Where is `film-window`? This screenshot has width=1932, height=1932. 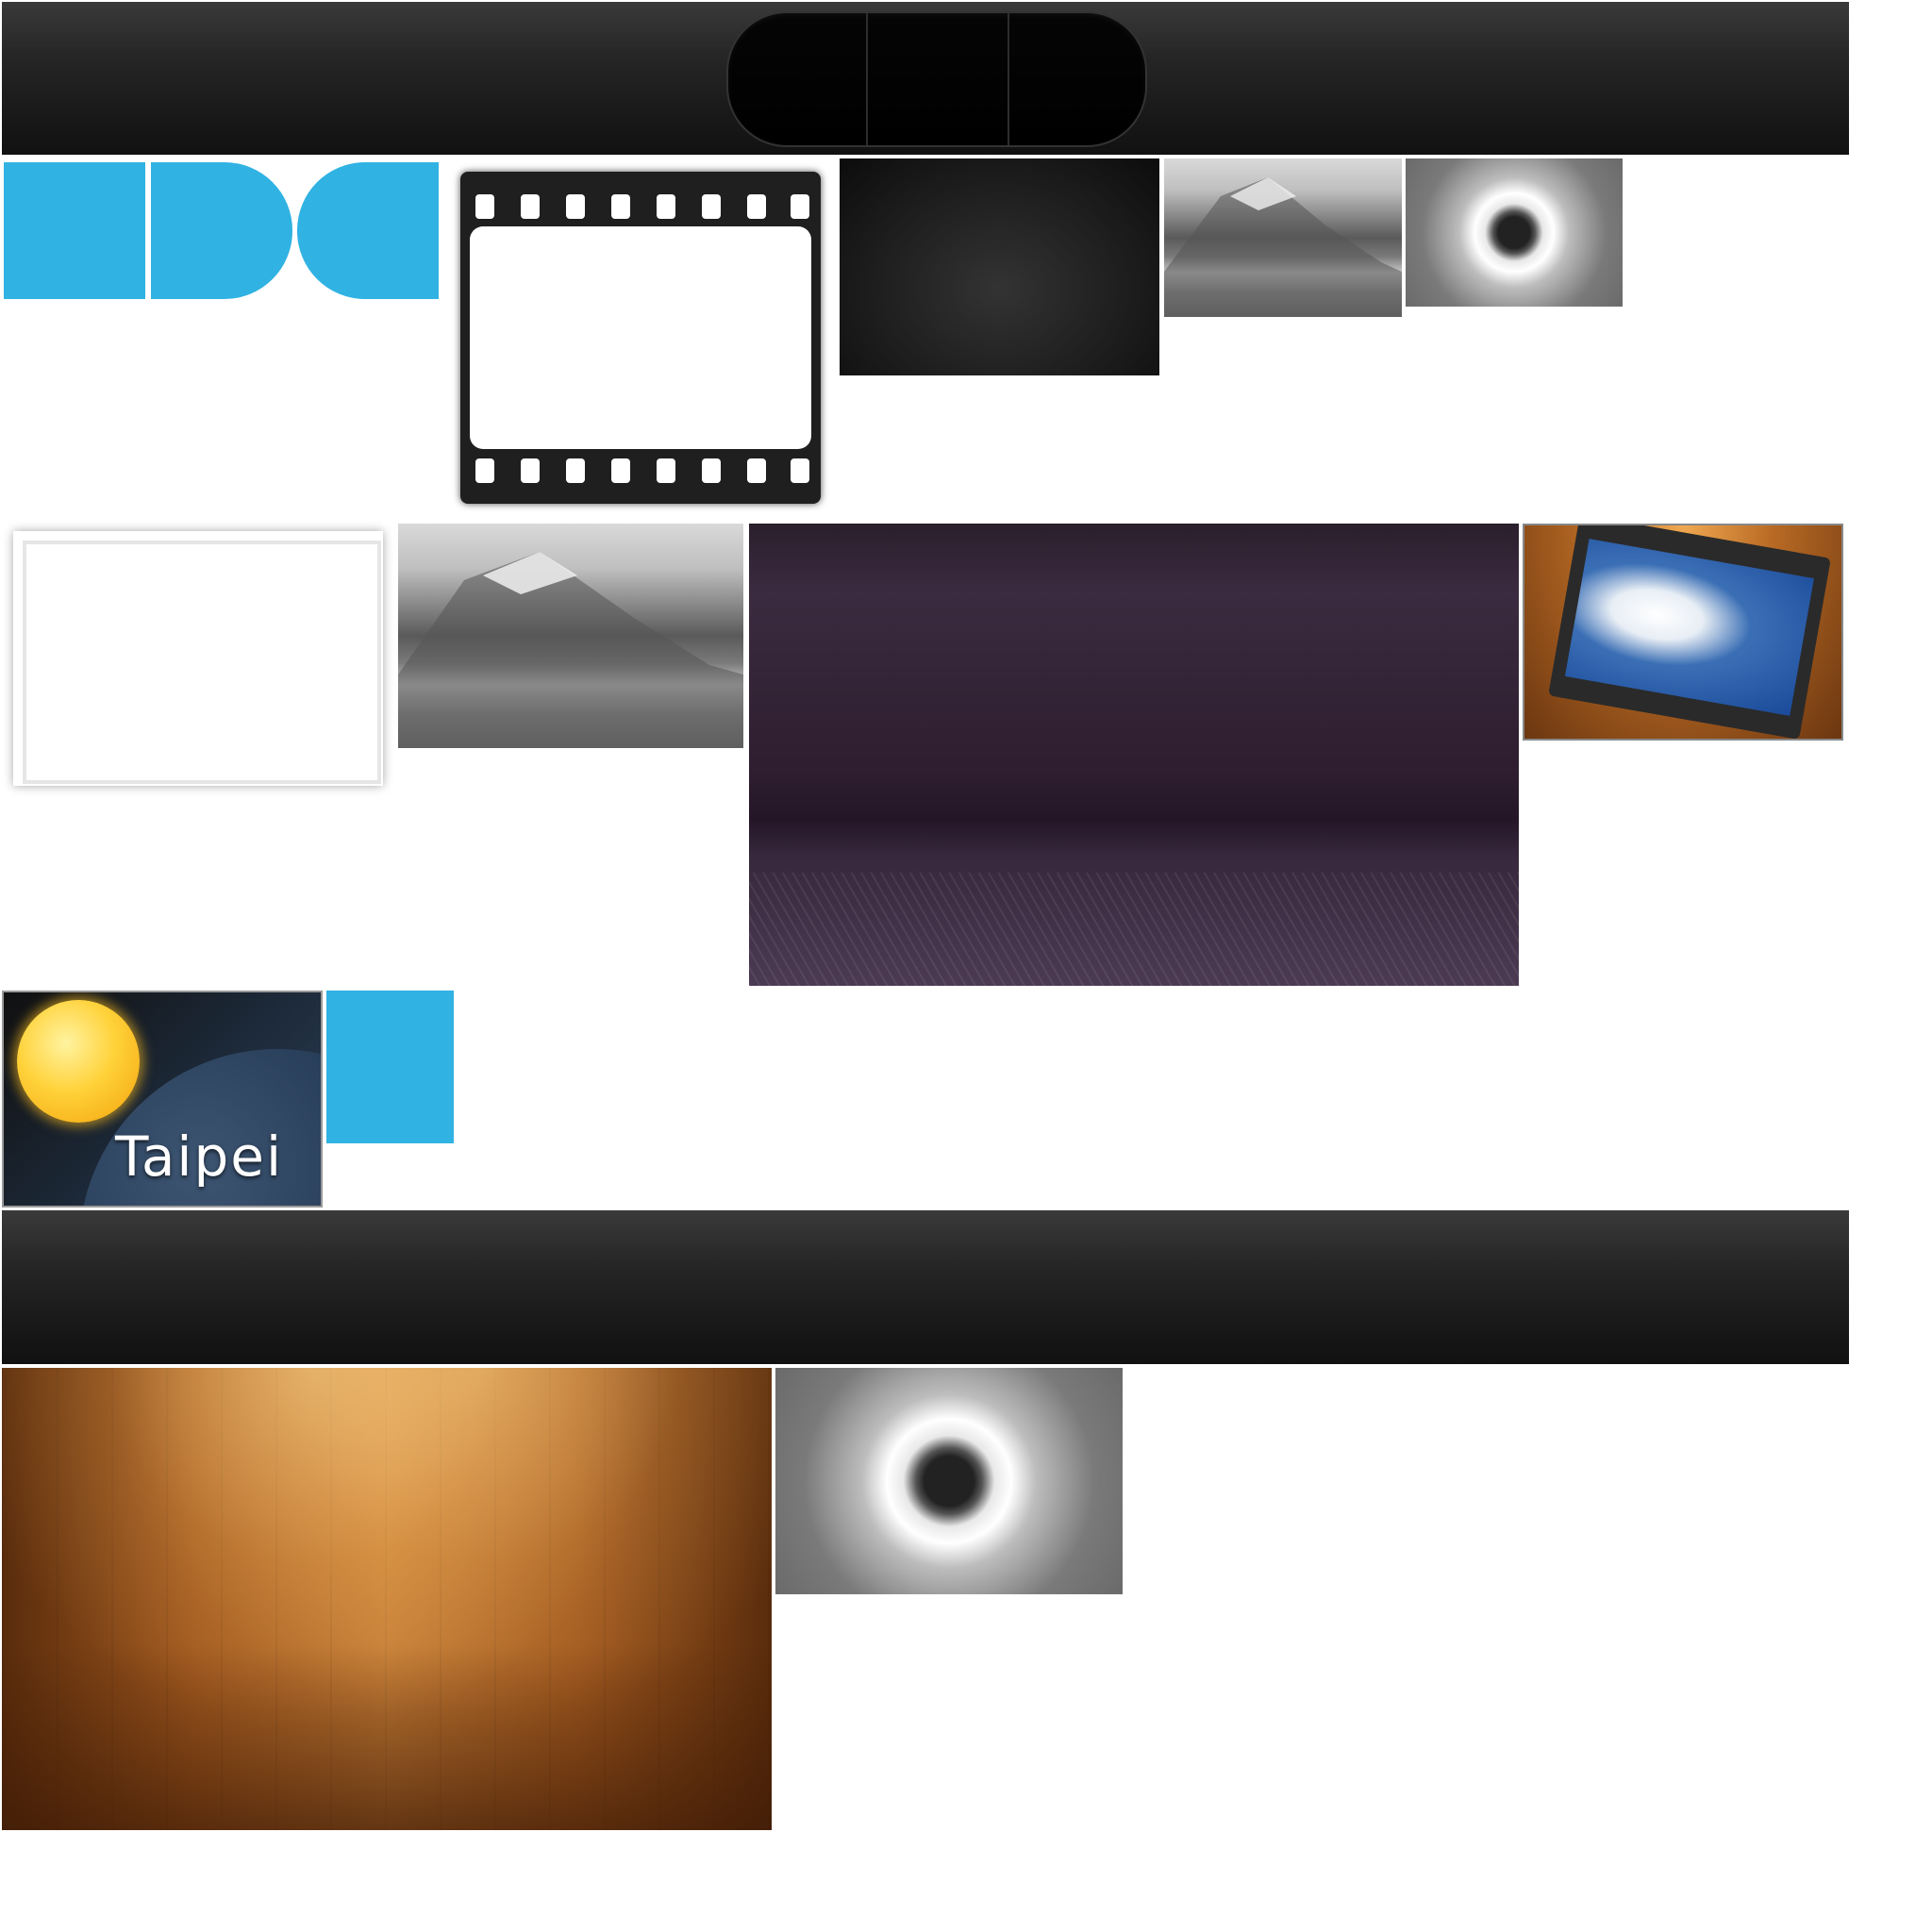 film-window is located at coordinates (640, 337).